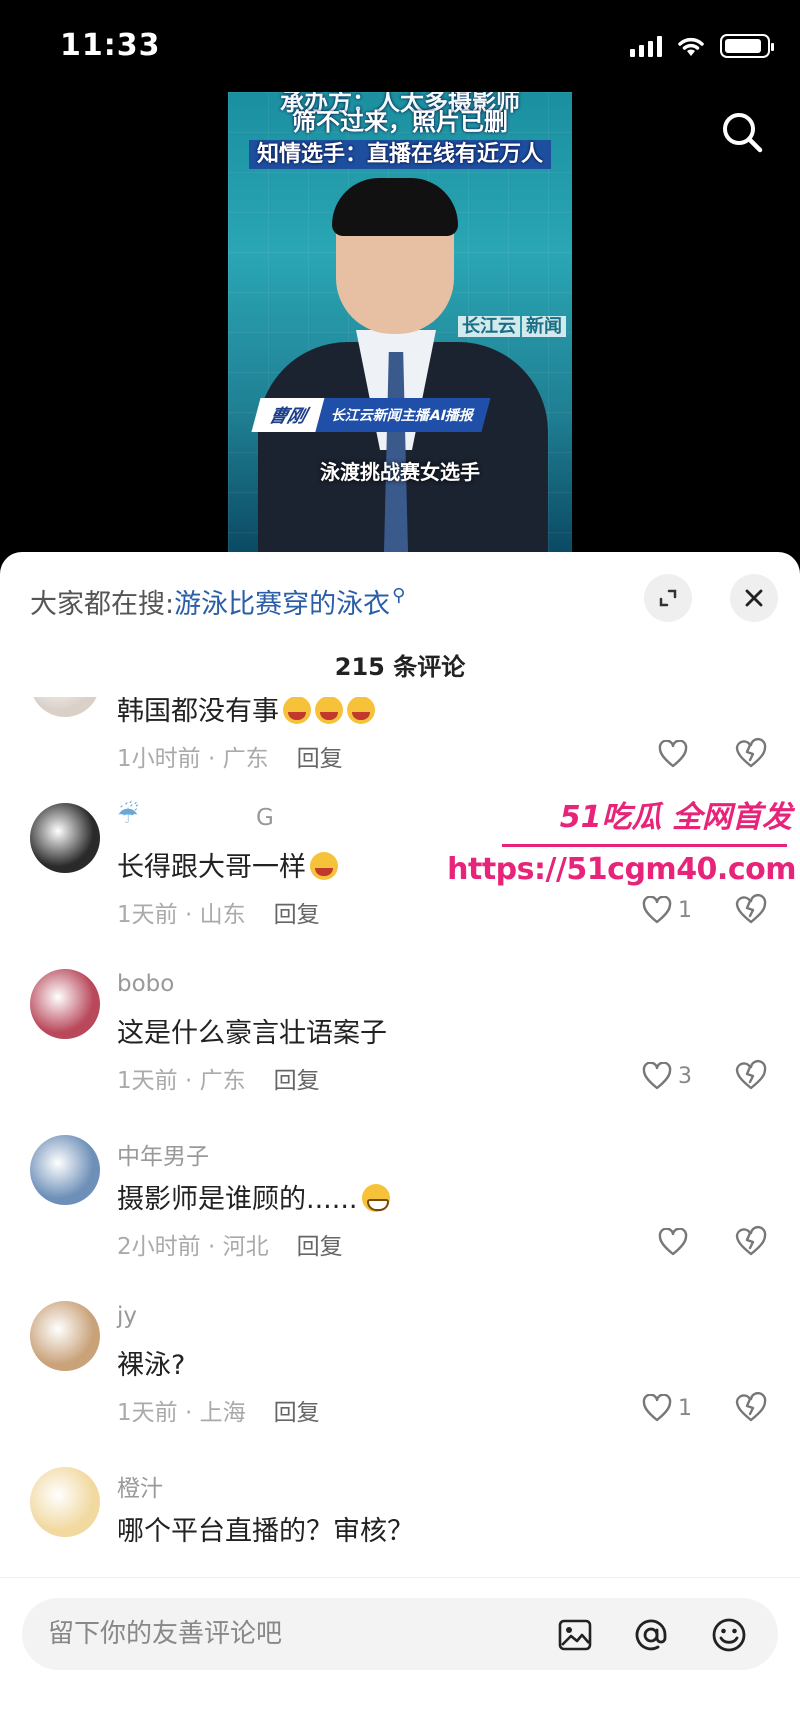 The width and height of the screenshot is (800, 1731). Describe the element at coordinates (102, 604) in the screenshot. I see `hot-search-prefix: 大家都在搜:` at that location.